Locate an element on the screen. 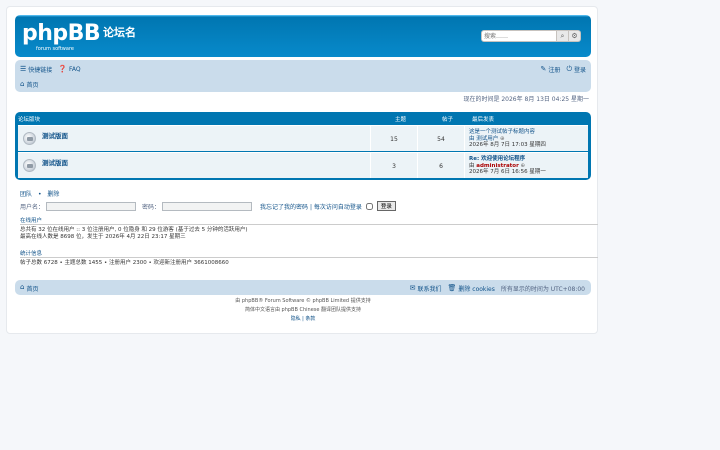 The image size is (720, 450). register-link: ✎ 注册 is located at coordinates (551, 69).